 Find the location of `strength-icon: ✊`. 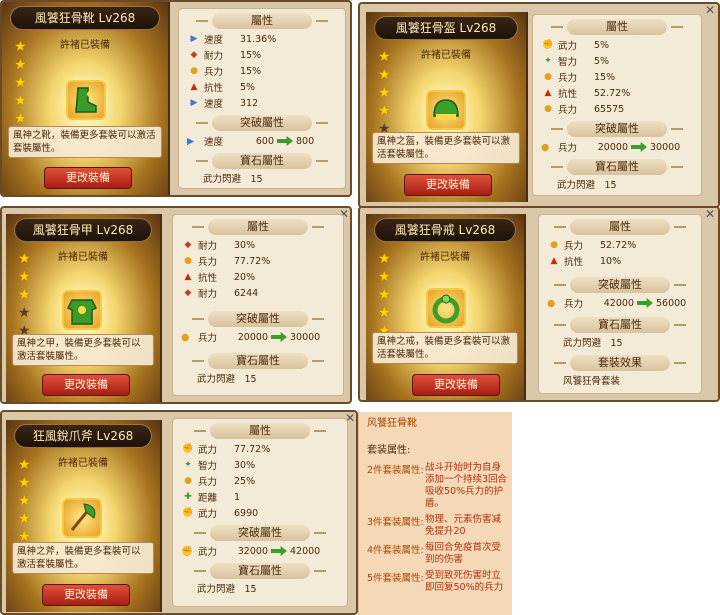

strength-icon: ✊ is located at coordinates (188, 449).